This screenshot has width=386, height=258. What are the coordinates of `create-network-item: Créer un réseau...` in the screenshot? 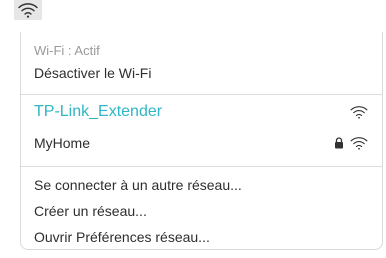 It's located at (201, 211).